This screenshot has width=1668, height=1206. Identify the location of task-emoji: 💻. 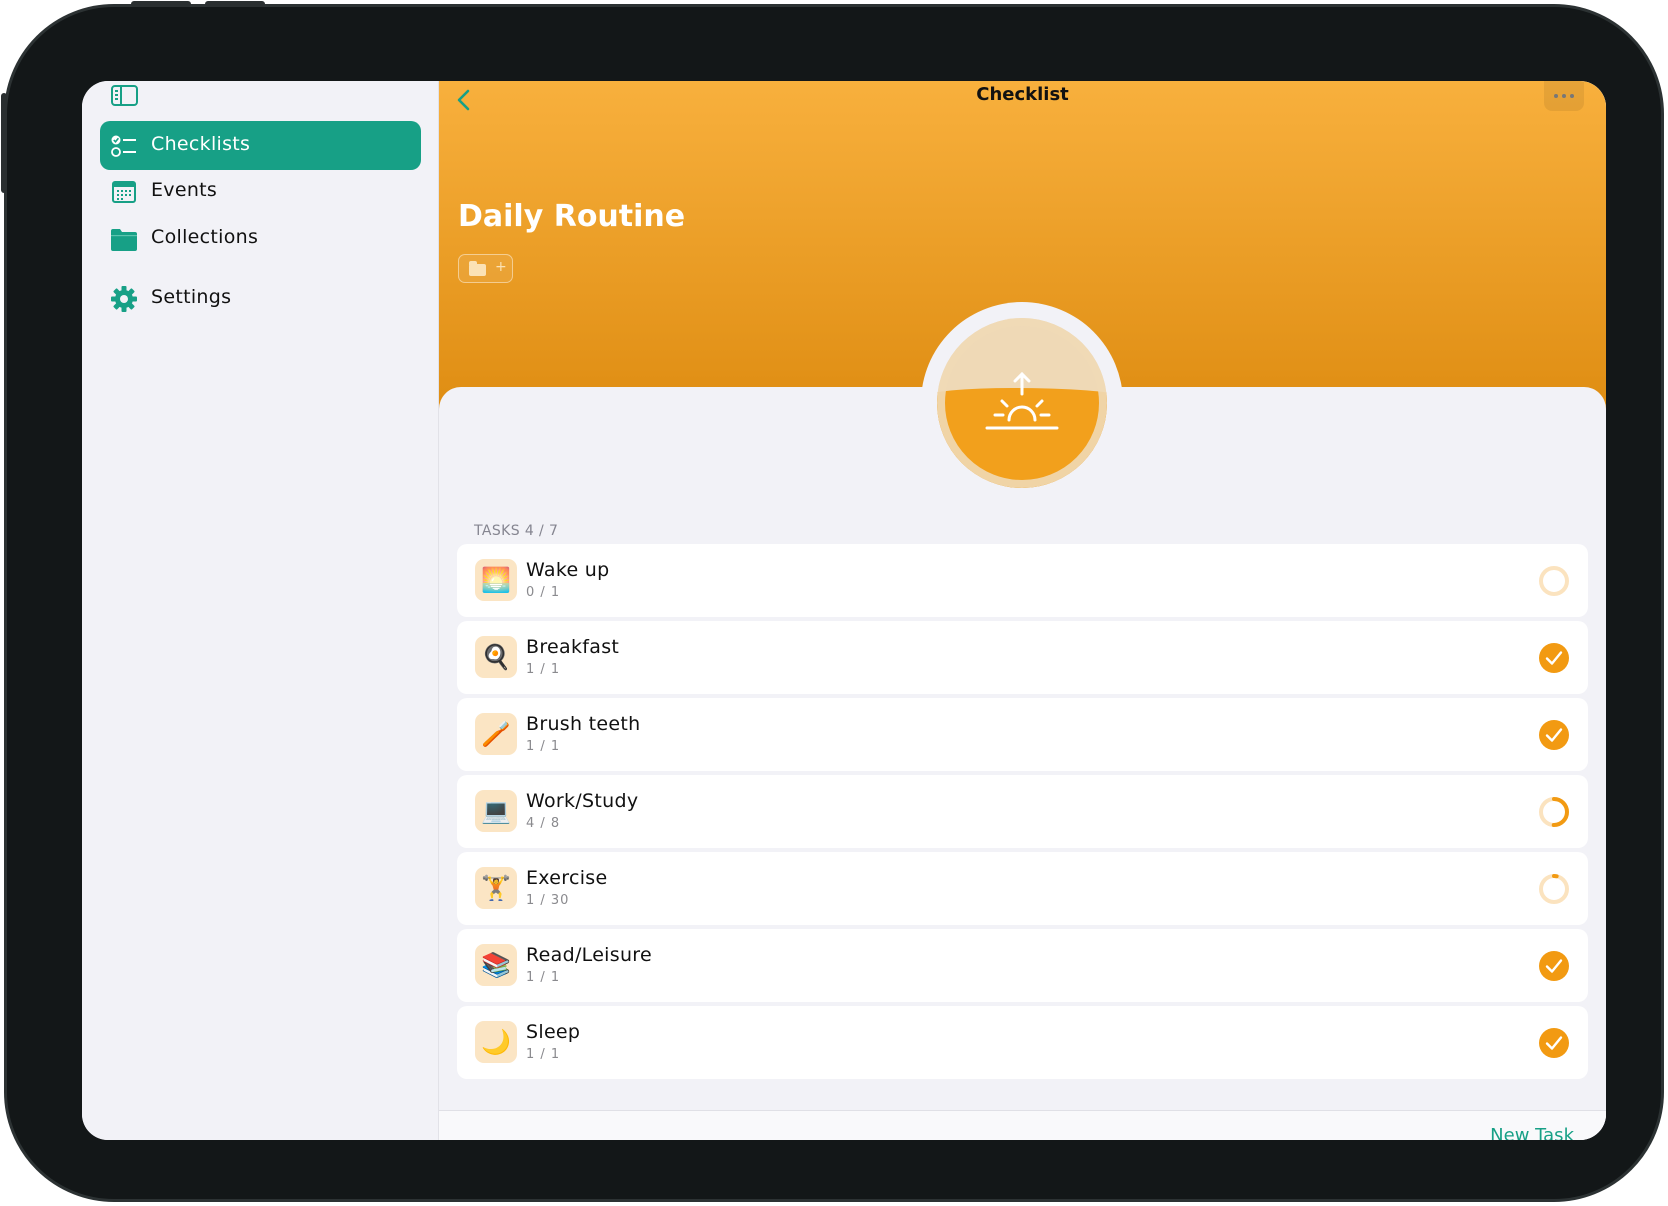
(496, 811).